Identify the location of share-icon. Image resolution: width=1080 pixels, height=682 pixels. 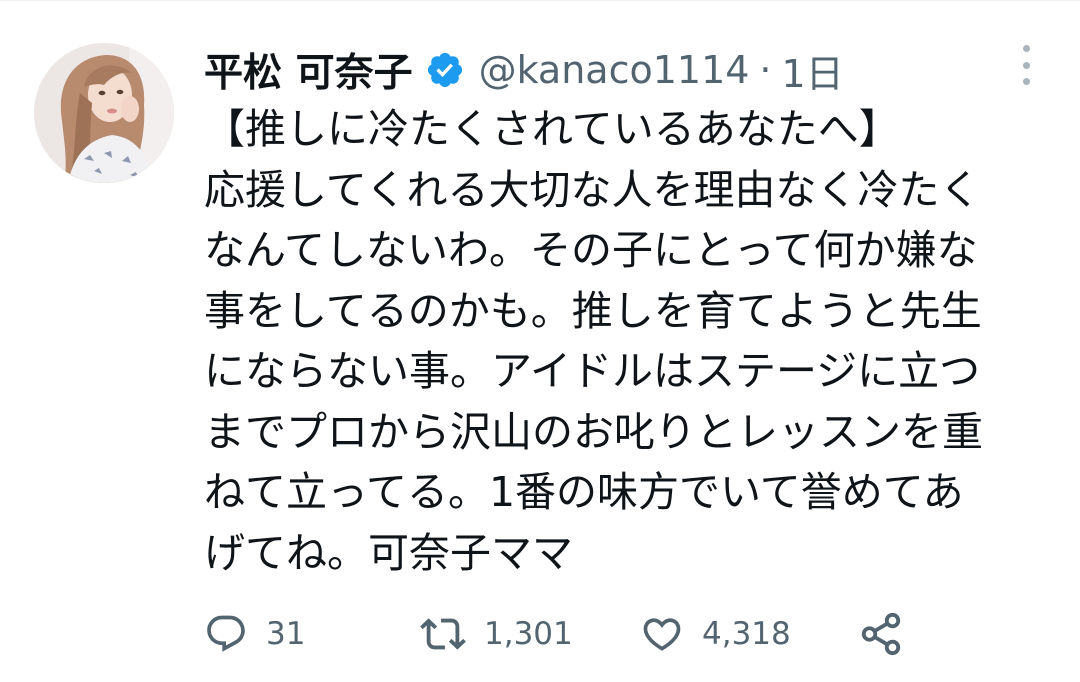
(881, 634).